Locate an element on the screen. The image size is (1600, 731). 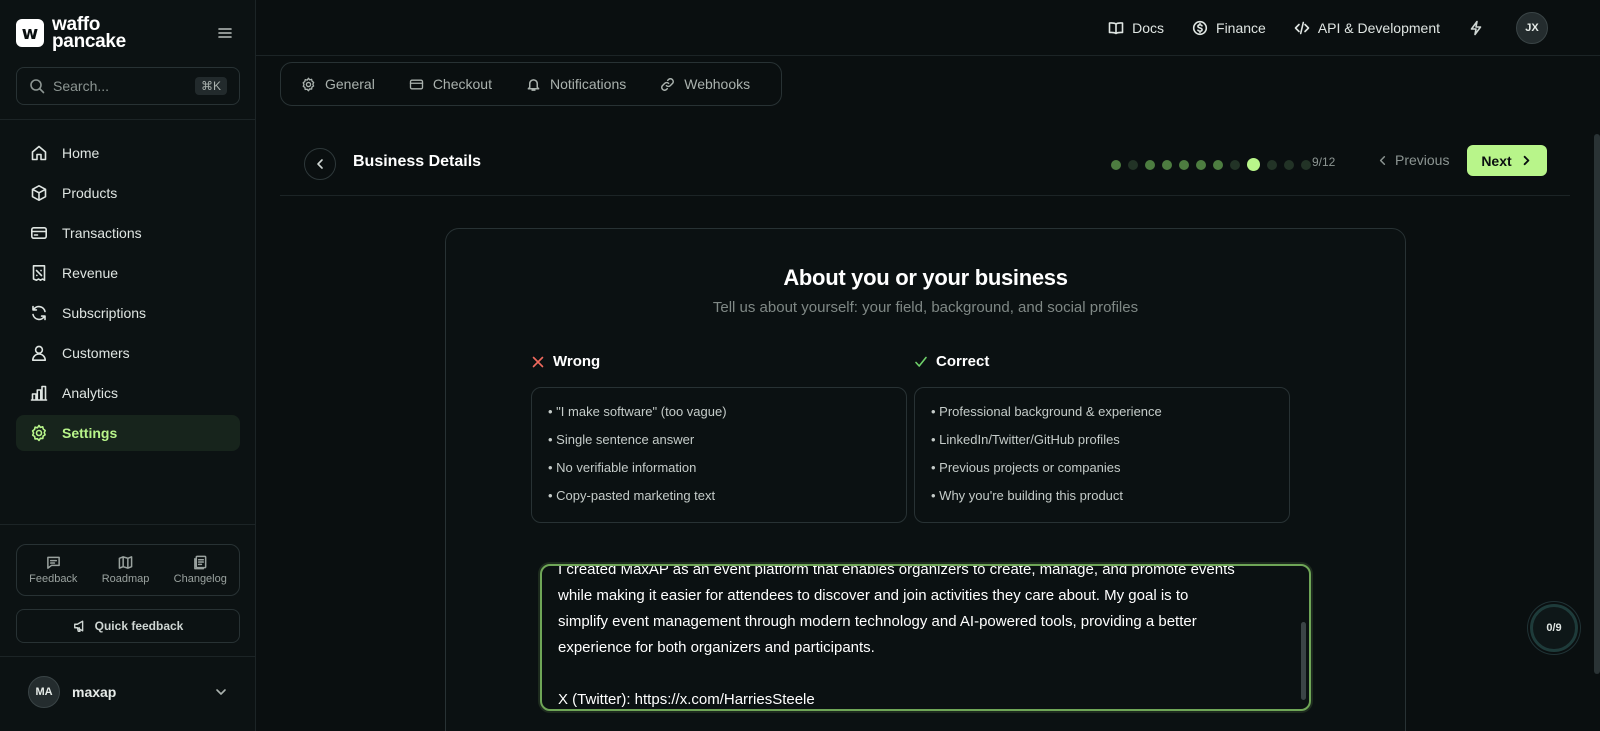
list-item: • Why you're building this product is located at coordinates (1027, 495).